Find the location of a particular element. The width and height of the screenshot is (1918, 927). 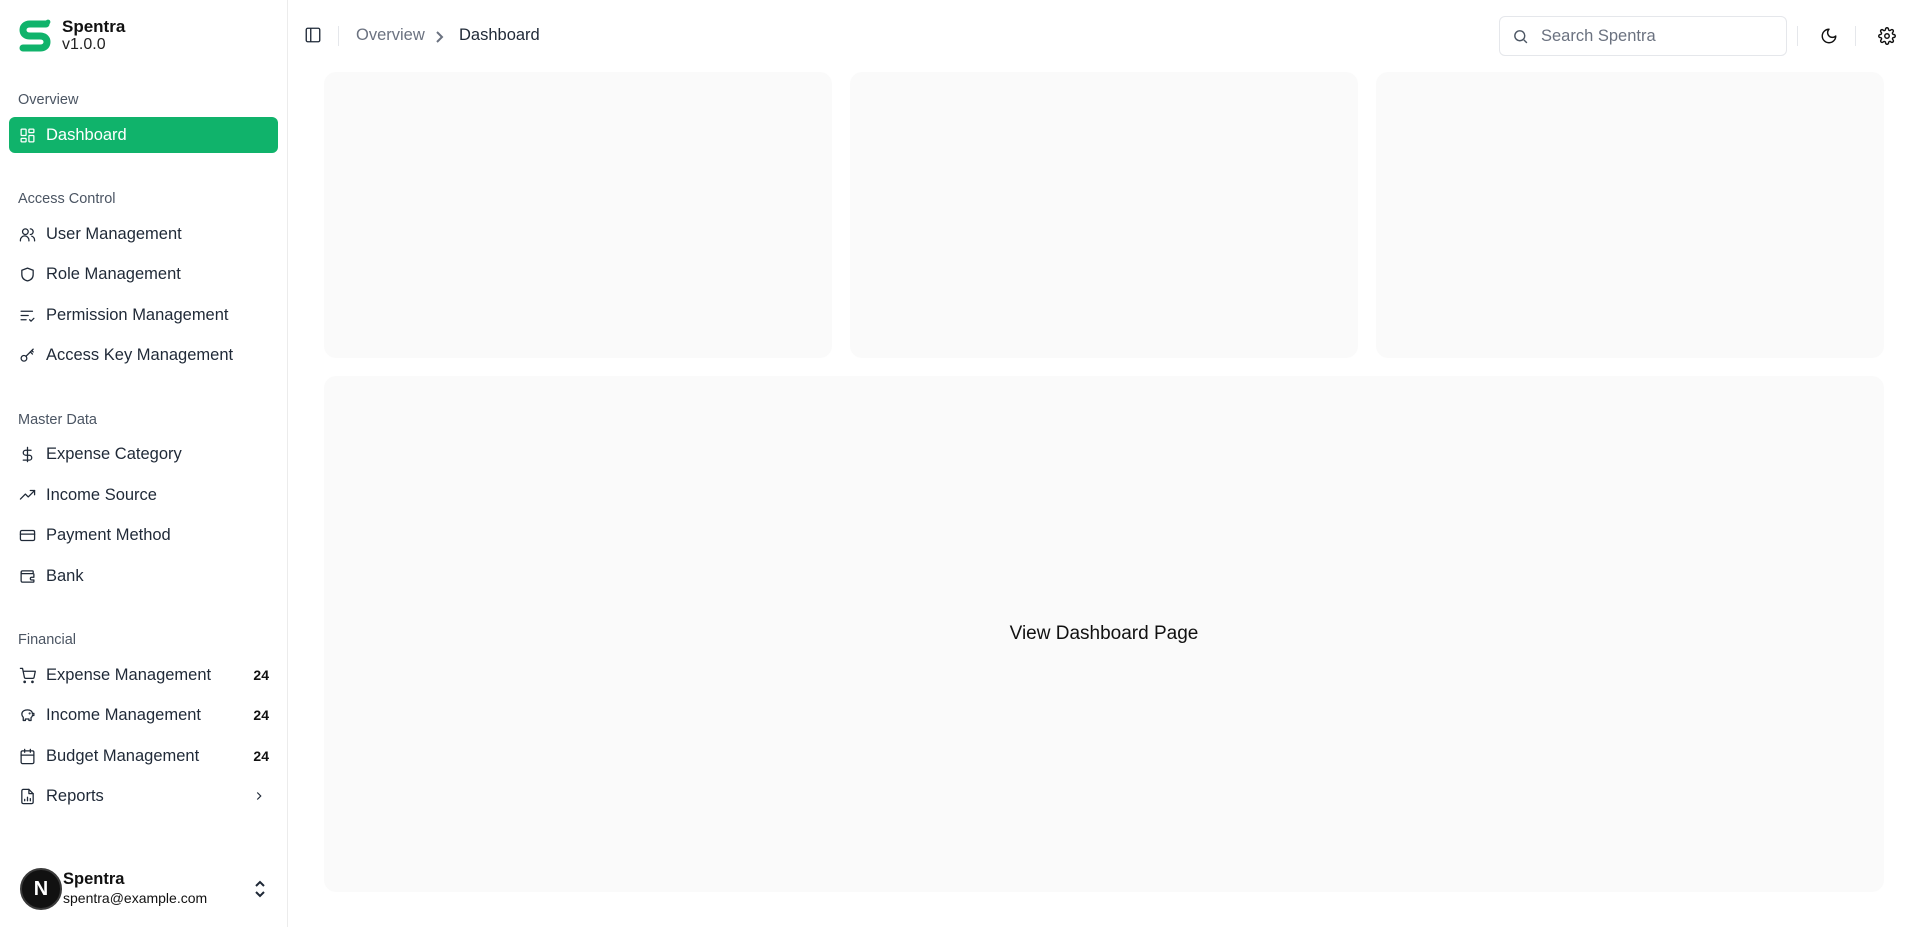

sidebar-item-dashboard: Dashboard is located at coordinates (143, 135).